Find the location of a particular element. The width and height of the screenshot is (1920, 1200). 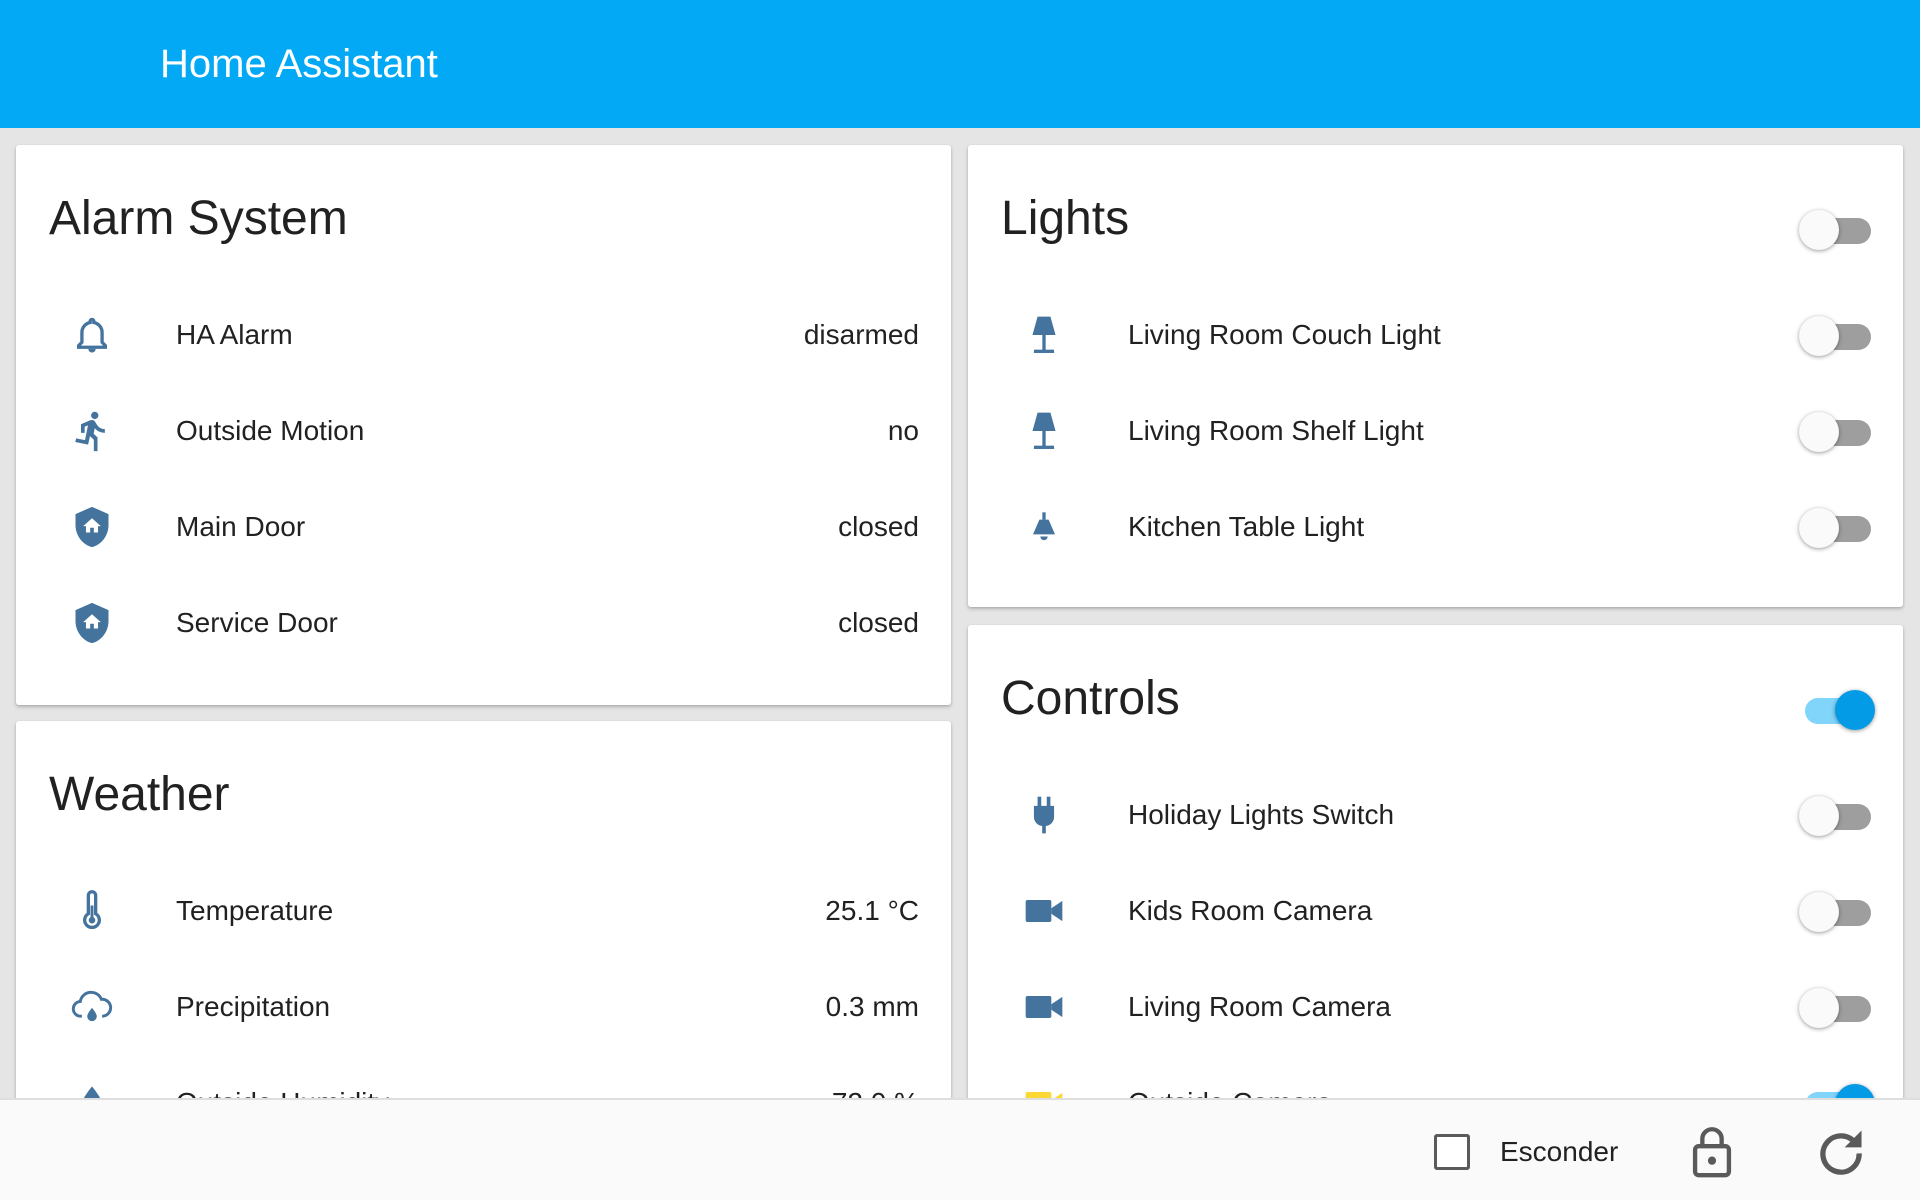

entity-state: no is located at coordinates (903, 430).